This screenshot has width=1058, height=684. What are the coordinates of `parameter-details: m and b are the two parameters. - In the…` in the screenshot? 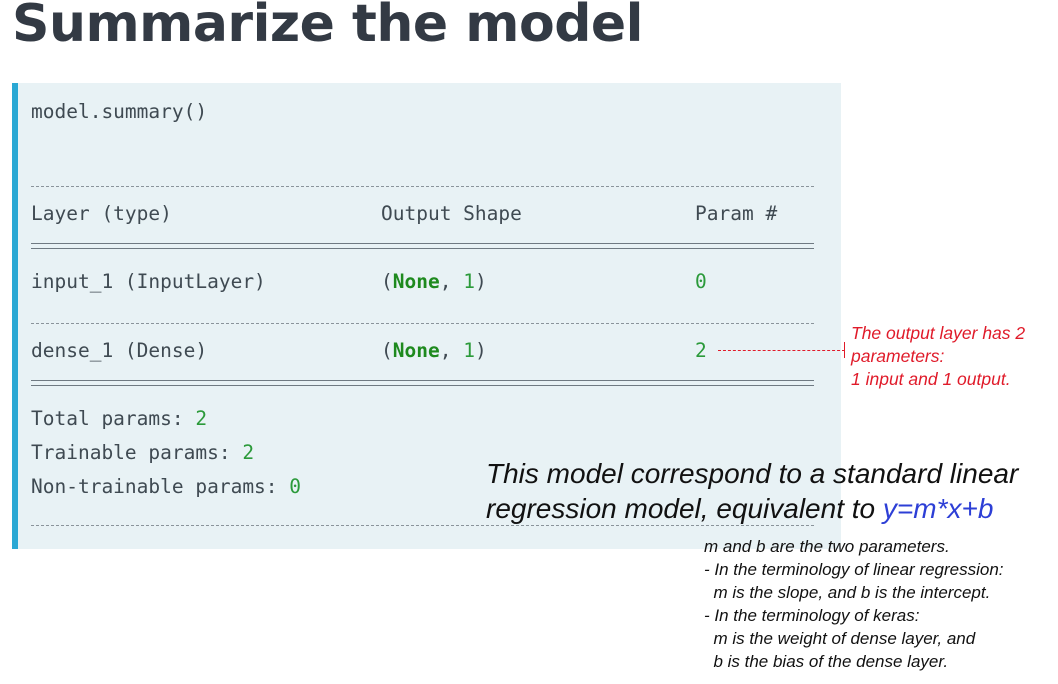 It's located at (854, 604).